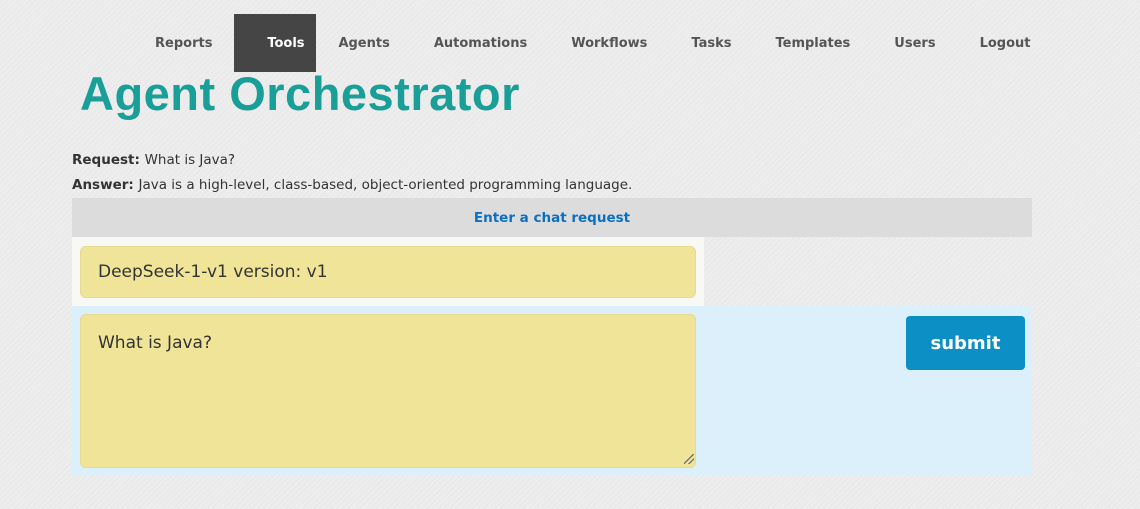 The image size is (1140, 509). I want to click on chat-request-header: Enter a chat request, so click(552, 217).